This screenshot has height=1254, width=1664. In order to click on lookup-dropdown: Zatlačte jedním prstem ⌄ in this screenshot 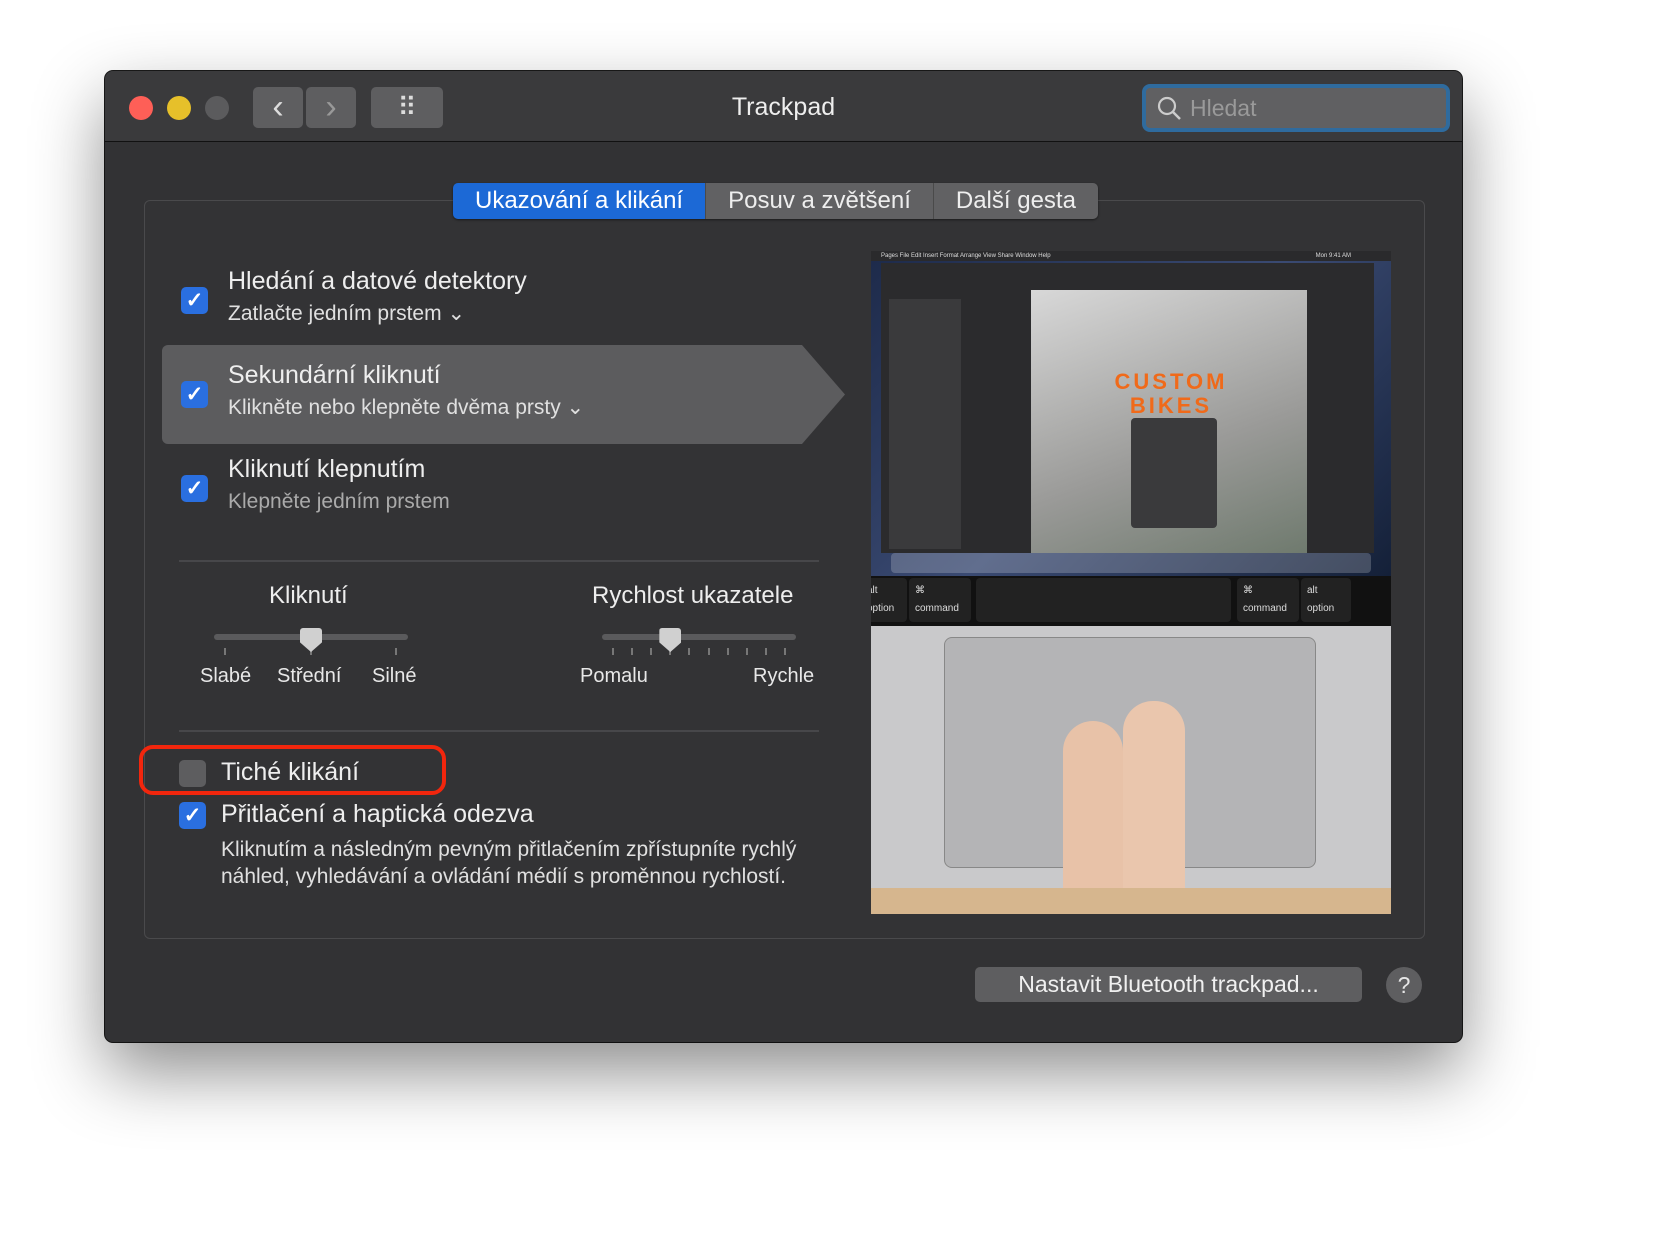, I will do `click(346, 313)`.